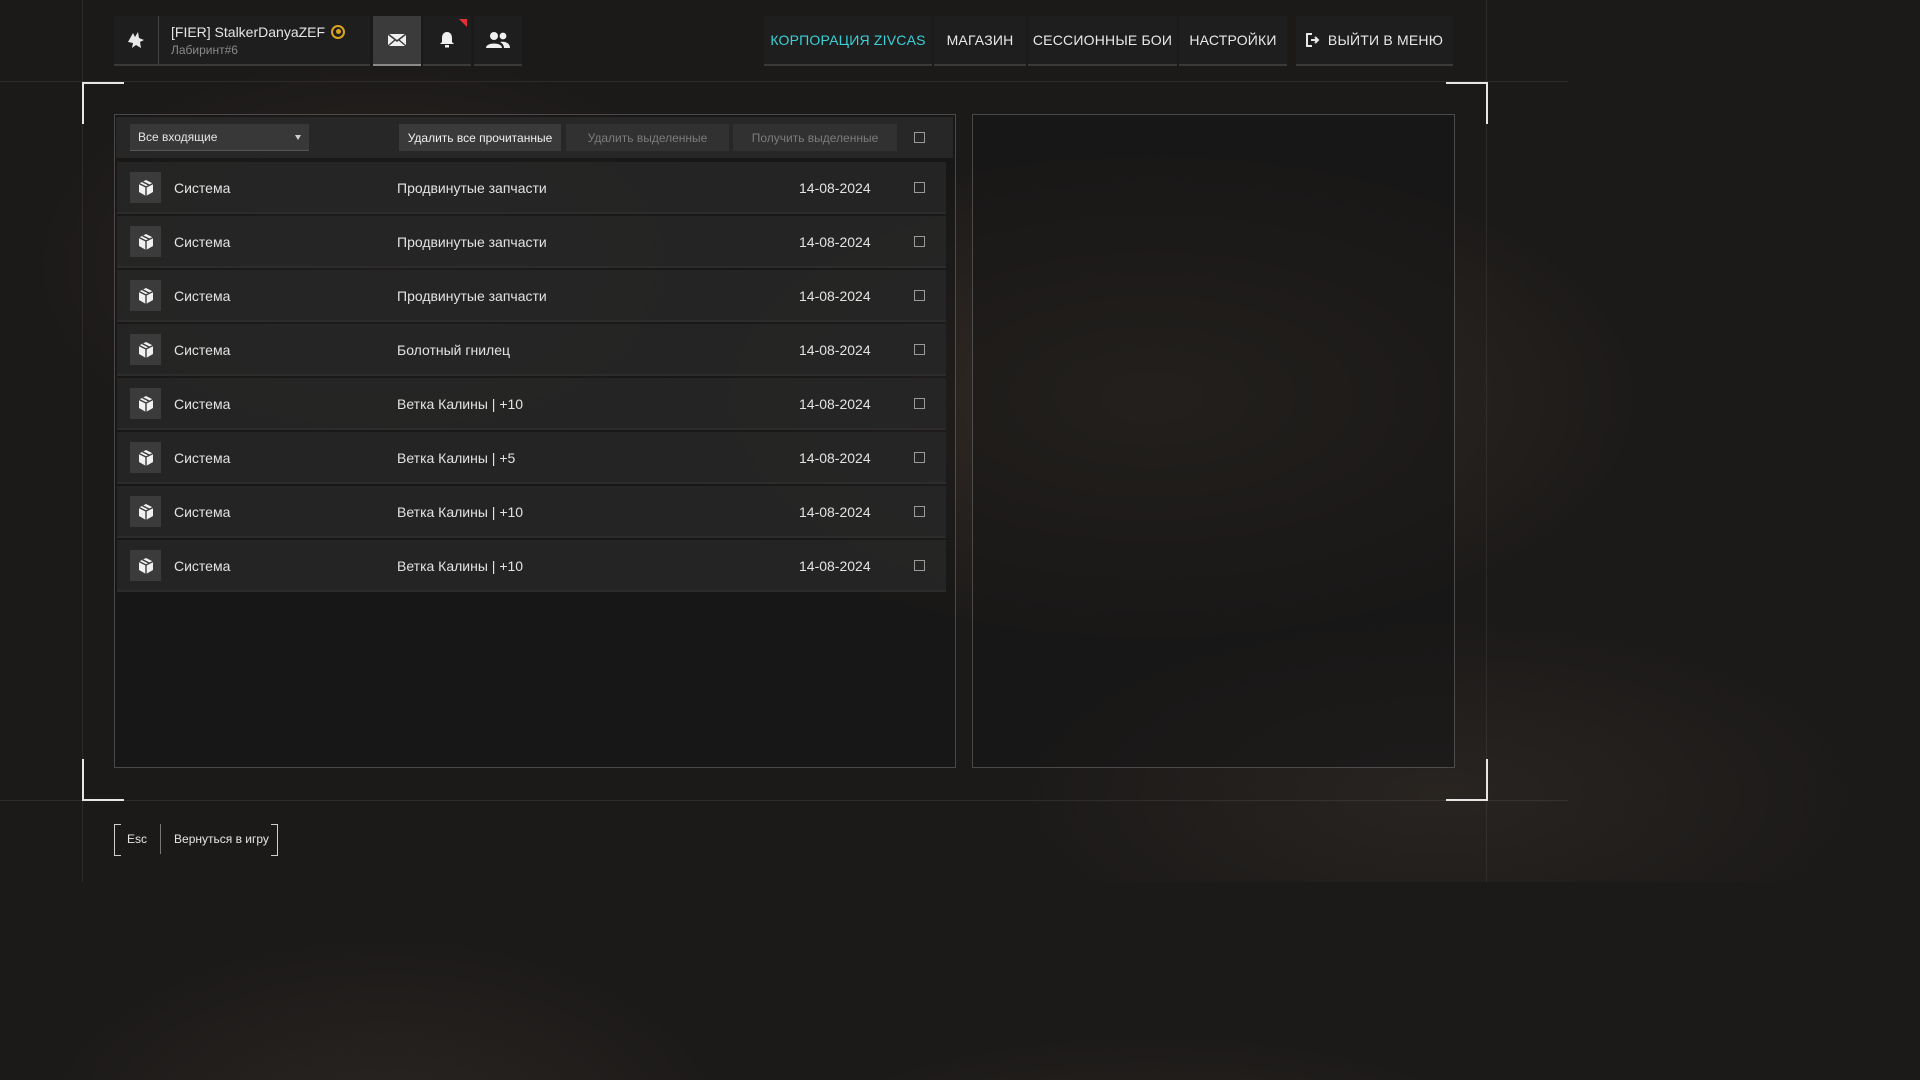 This screenshot has width=1920, height=1080. What do you see at coordinates (454, 350) in the screenshot?
I see `mail-subject: Болотный гнилец` at bounding box center [454, 350].